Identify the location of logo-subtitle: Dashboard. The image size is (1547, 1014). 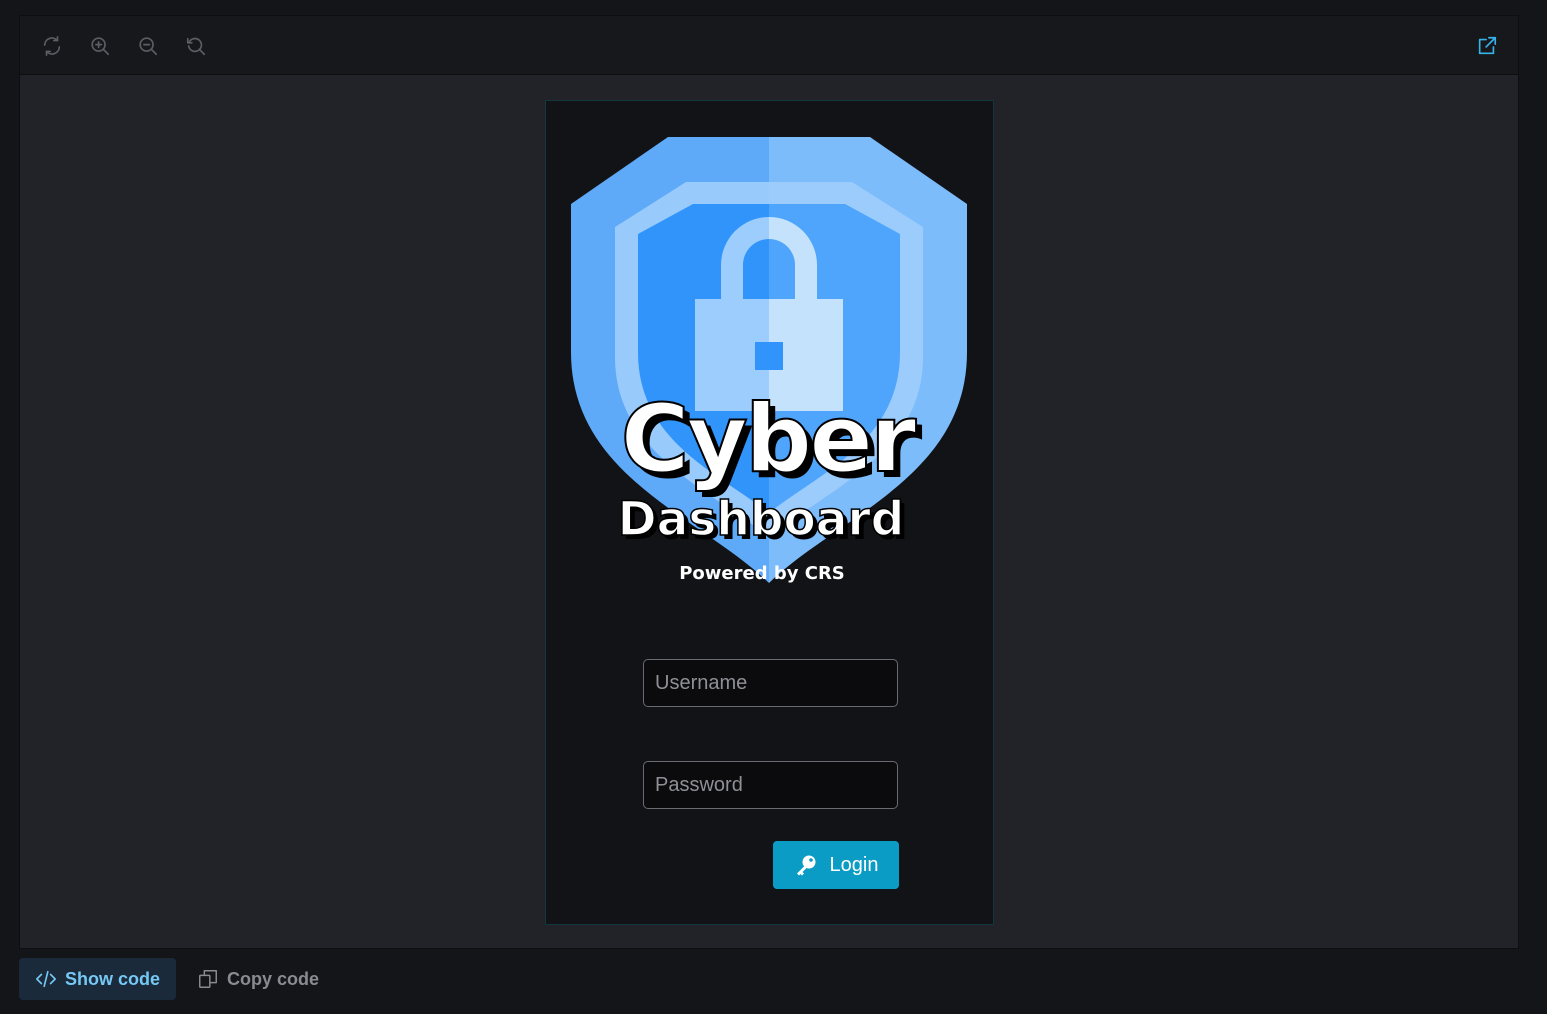
(761, 519).